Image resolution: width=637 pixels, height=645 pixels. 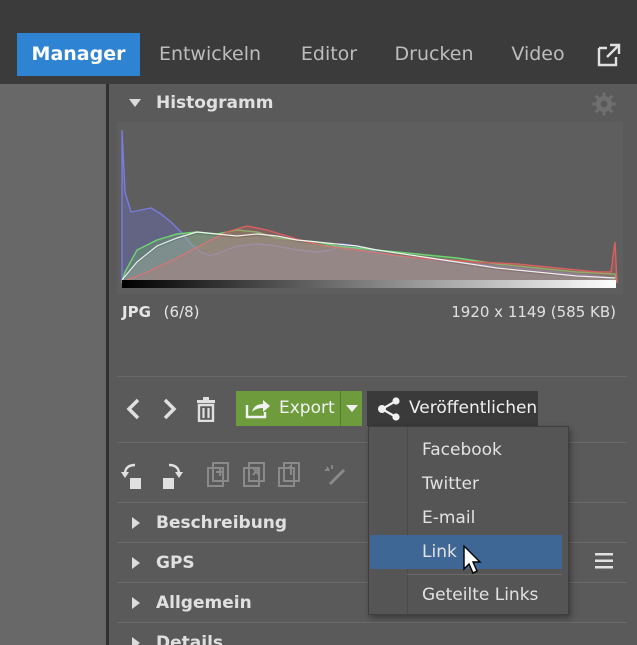 I want to click on menu-item-shared-links: Geteilte Links, so click(x=466, y=595).